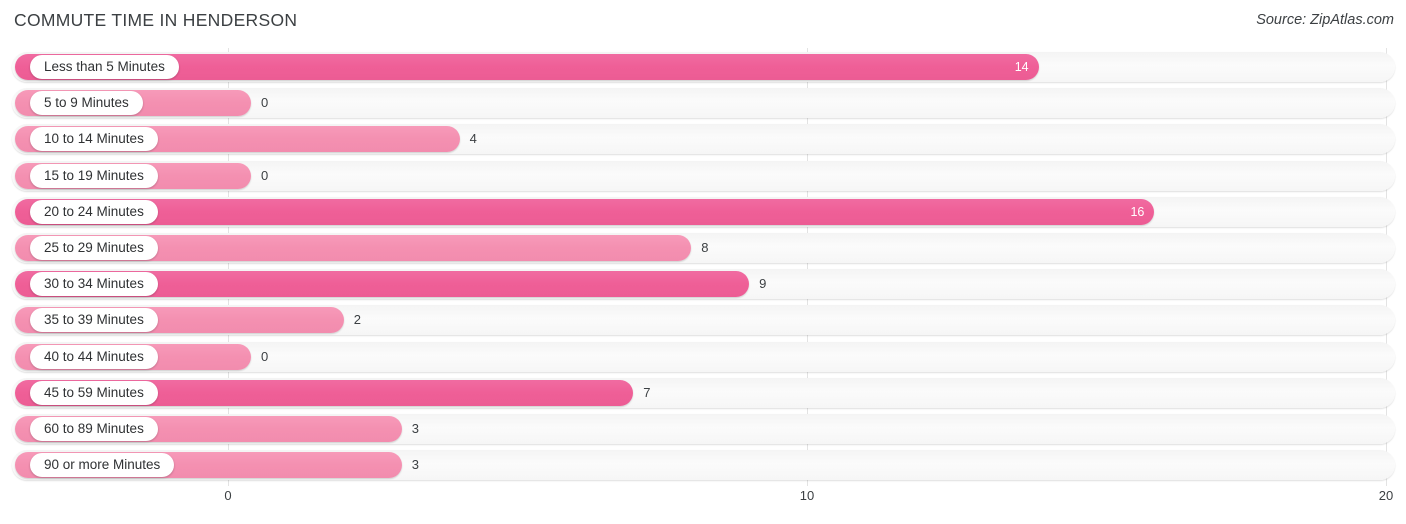 This screenshot has height=524, width=1406. I want to click on bar-value-label: 7, so click(647, 392).